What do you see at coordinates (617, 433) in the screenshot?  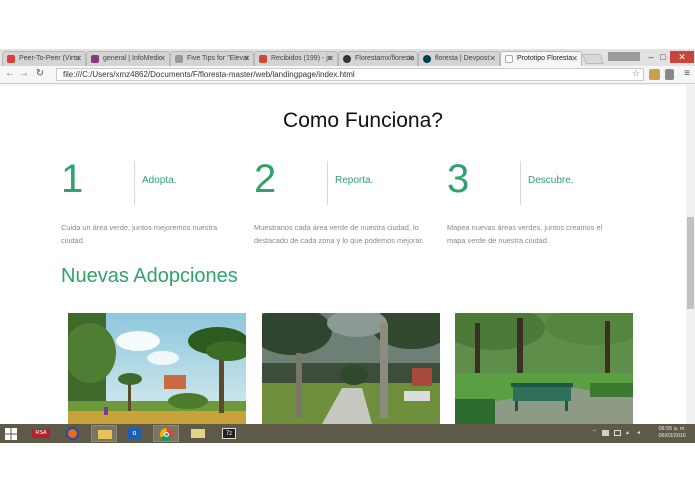 I see `tray-battery-icon` at bounding box center [617, 433].